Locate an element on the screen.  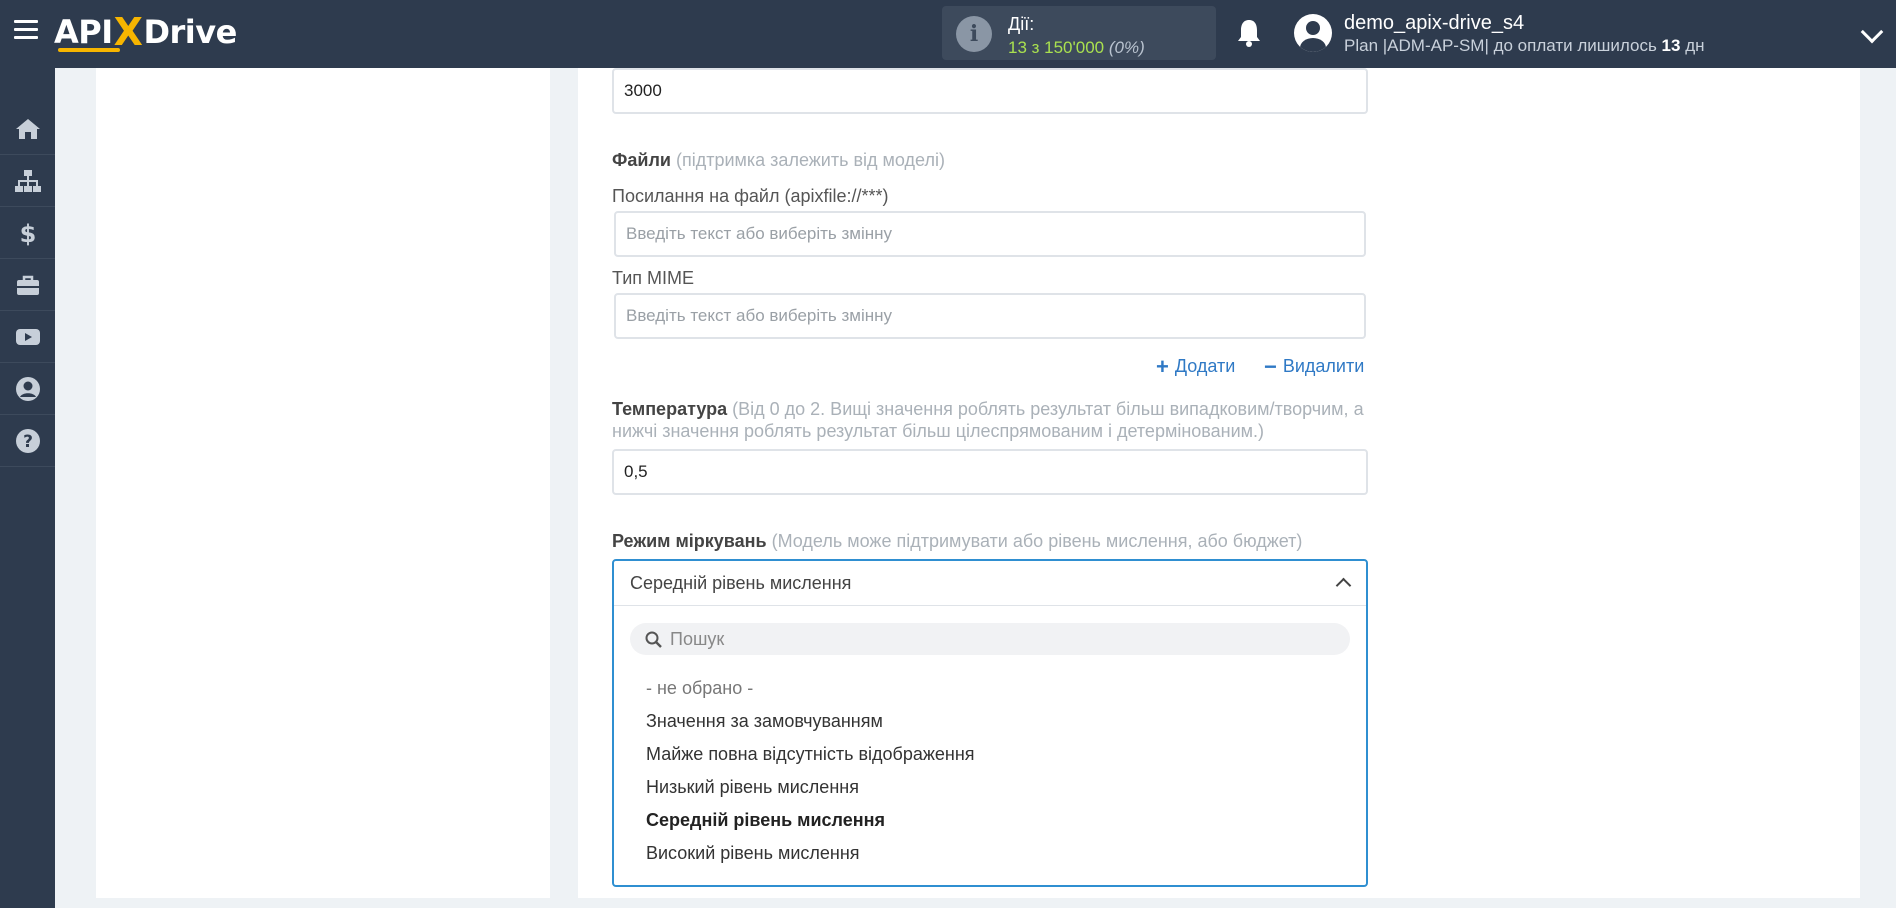
sitemap-icon is located at coordinates (27, 180).